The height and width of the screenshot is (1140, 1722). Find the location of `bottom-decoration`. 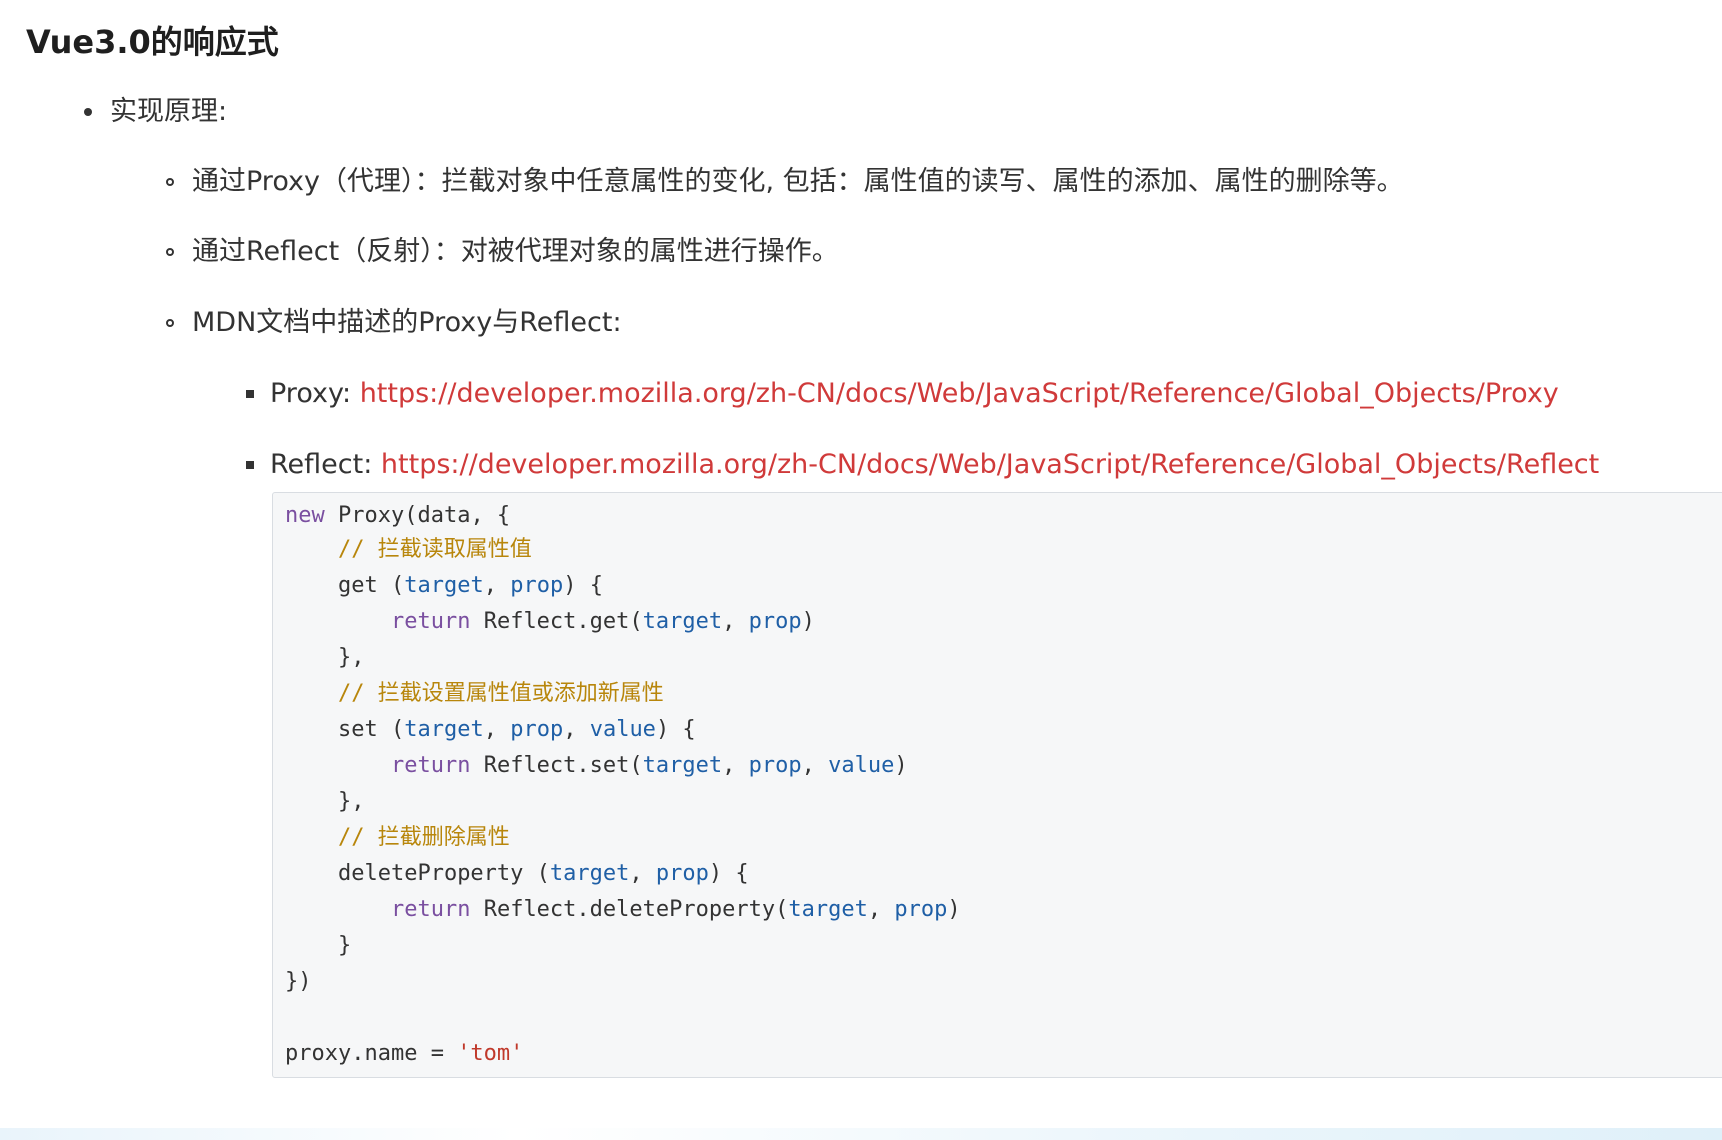

bottom-decoration is located at coordinates (861, 1134).